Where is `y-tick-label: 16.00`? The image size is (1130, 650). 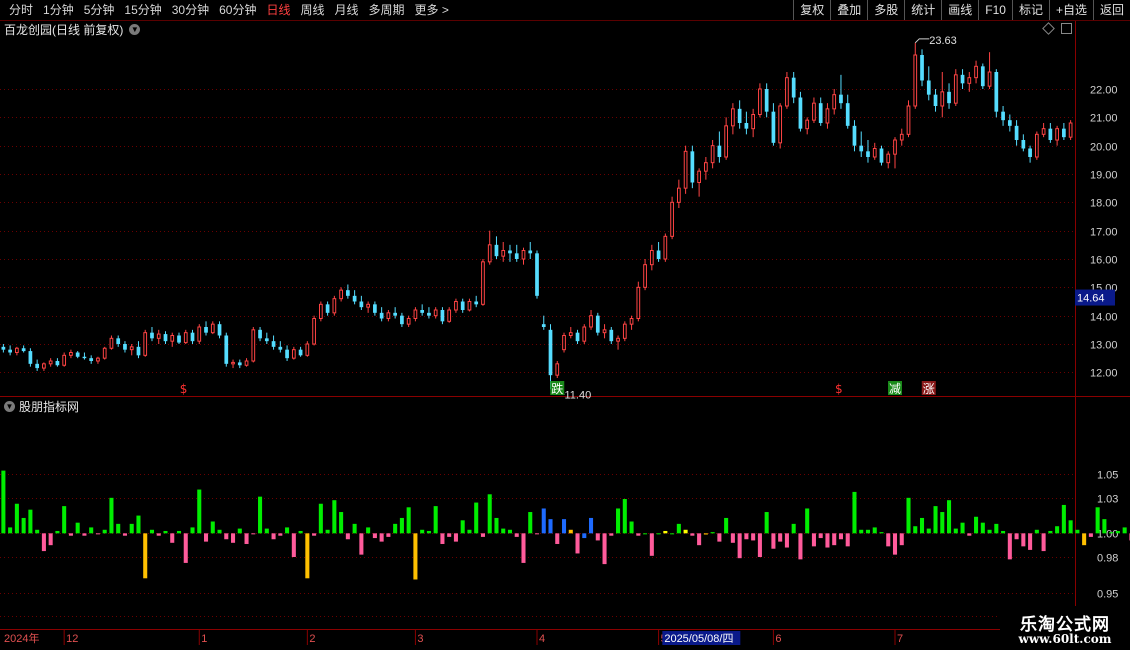 y-tick-label: 16.00 is located at coordinates (1104, 261).